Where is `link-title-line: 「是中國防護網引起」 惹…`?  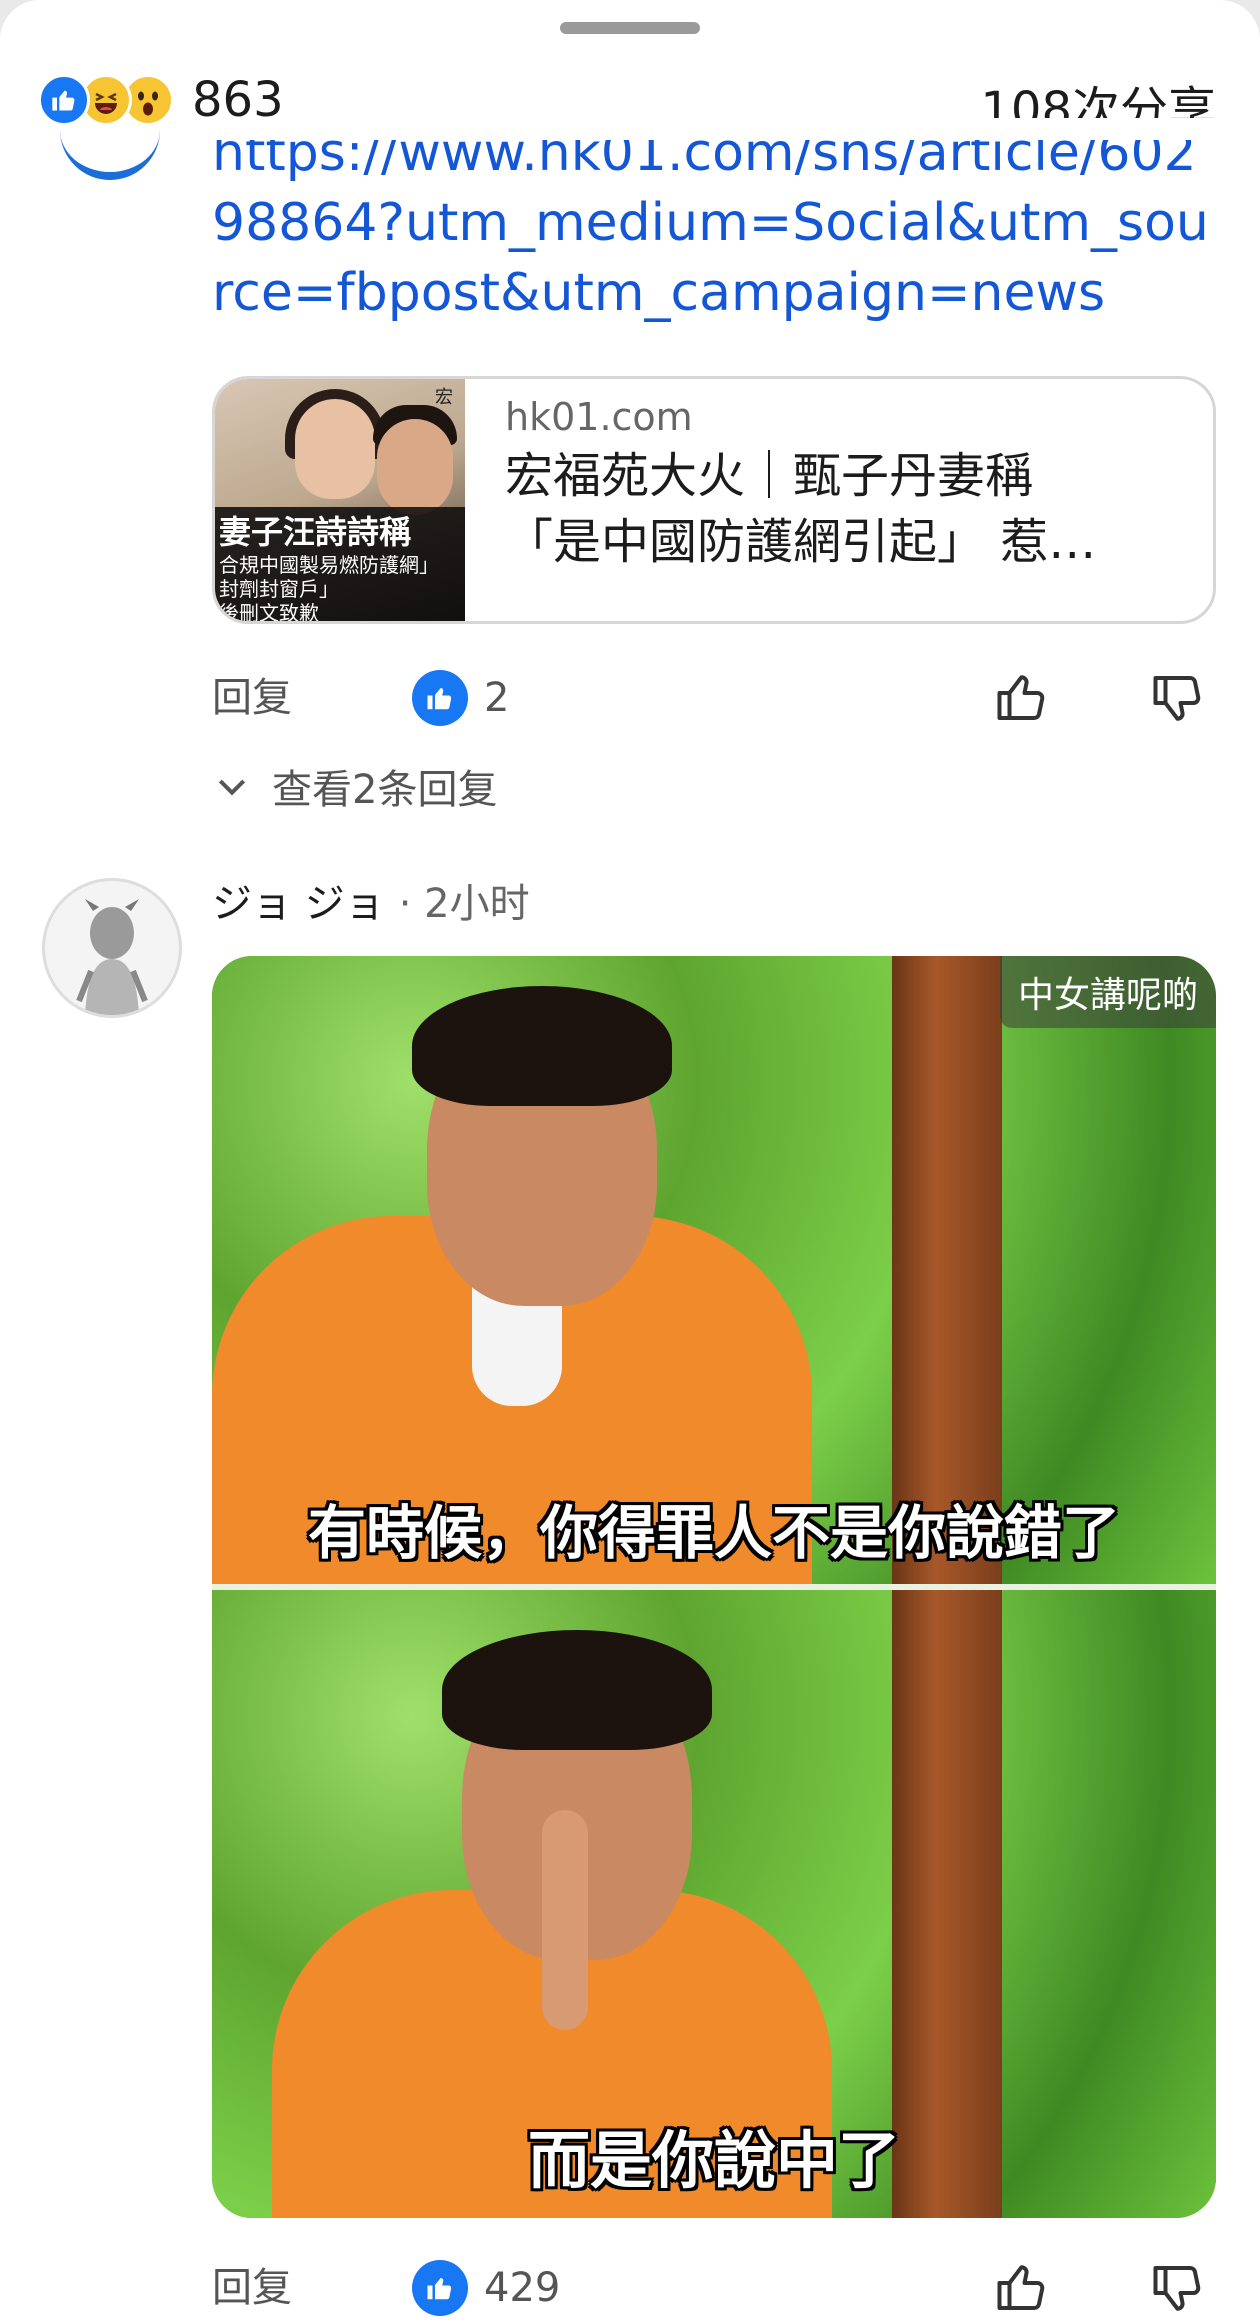
link-title-line: 「是中國防護網引起」 惹… is located at coordinates (801, 542).